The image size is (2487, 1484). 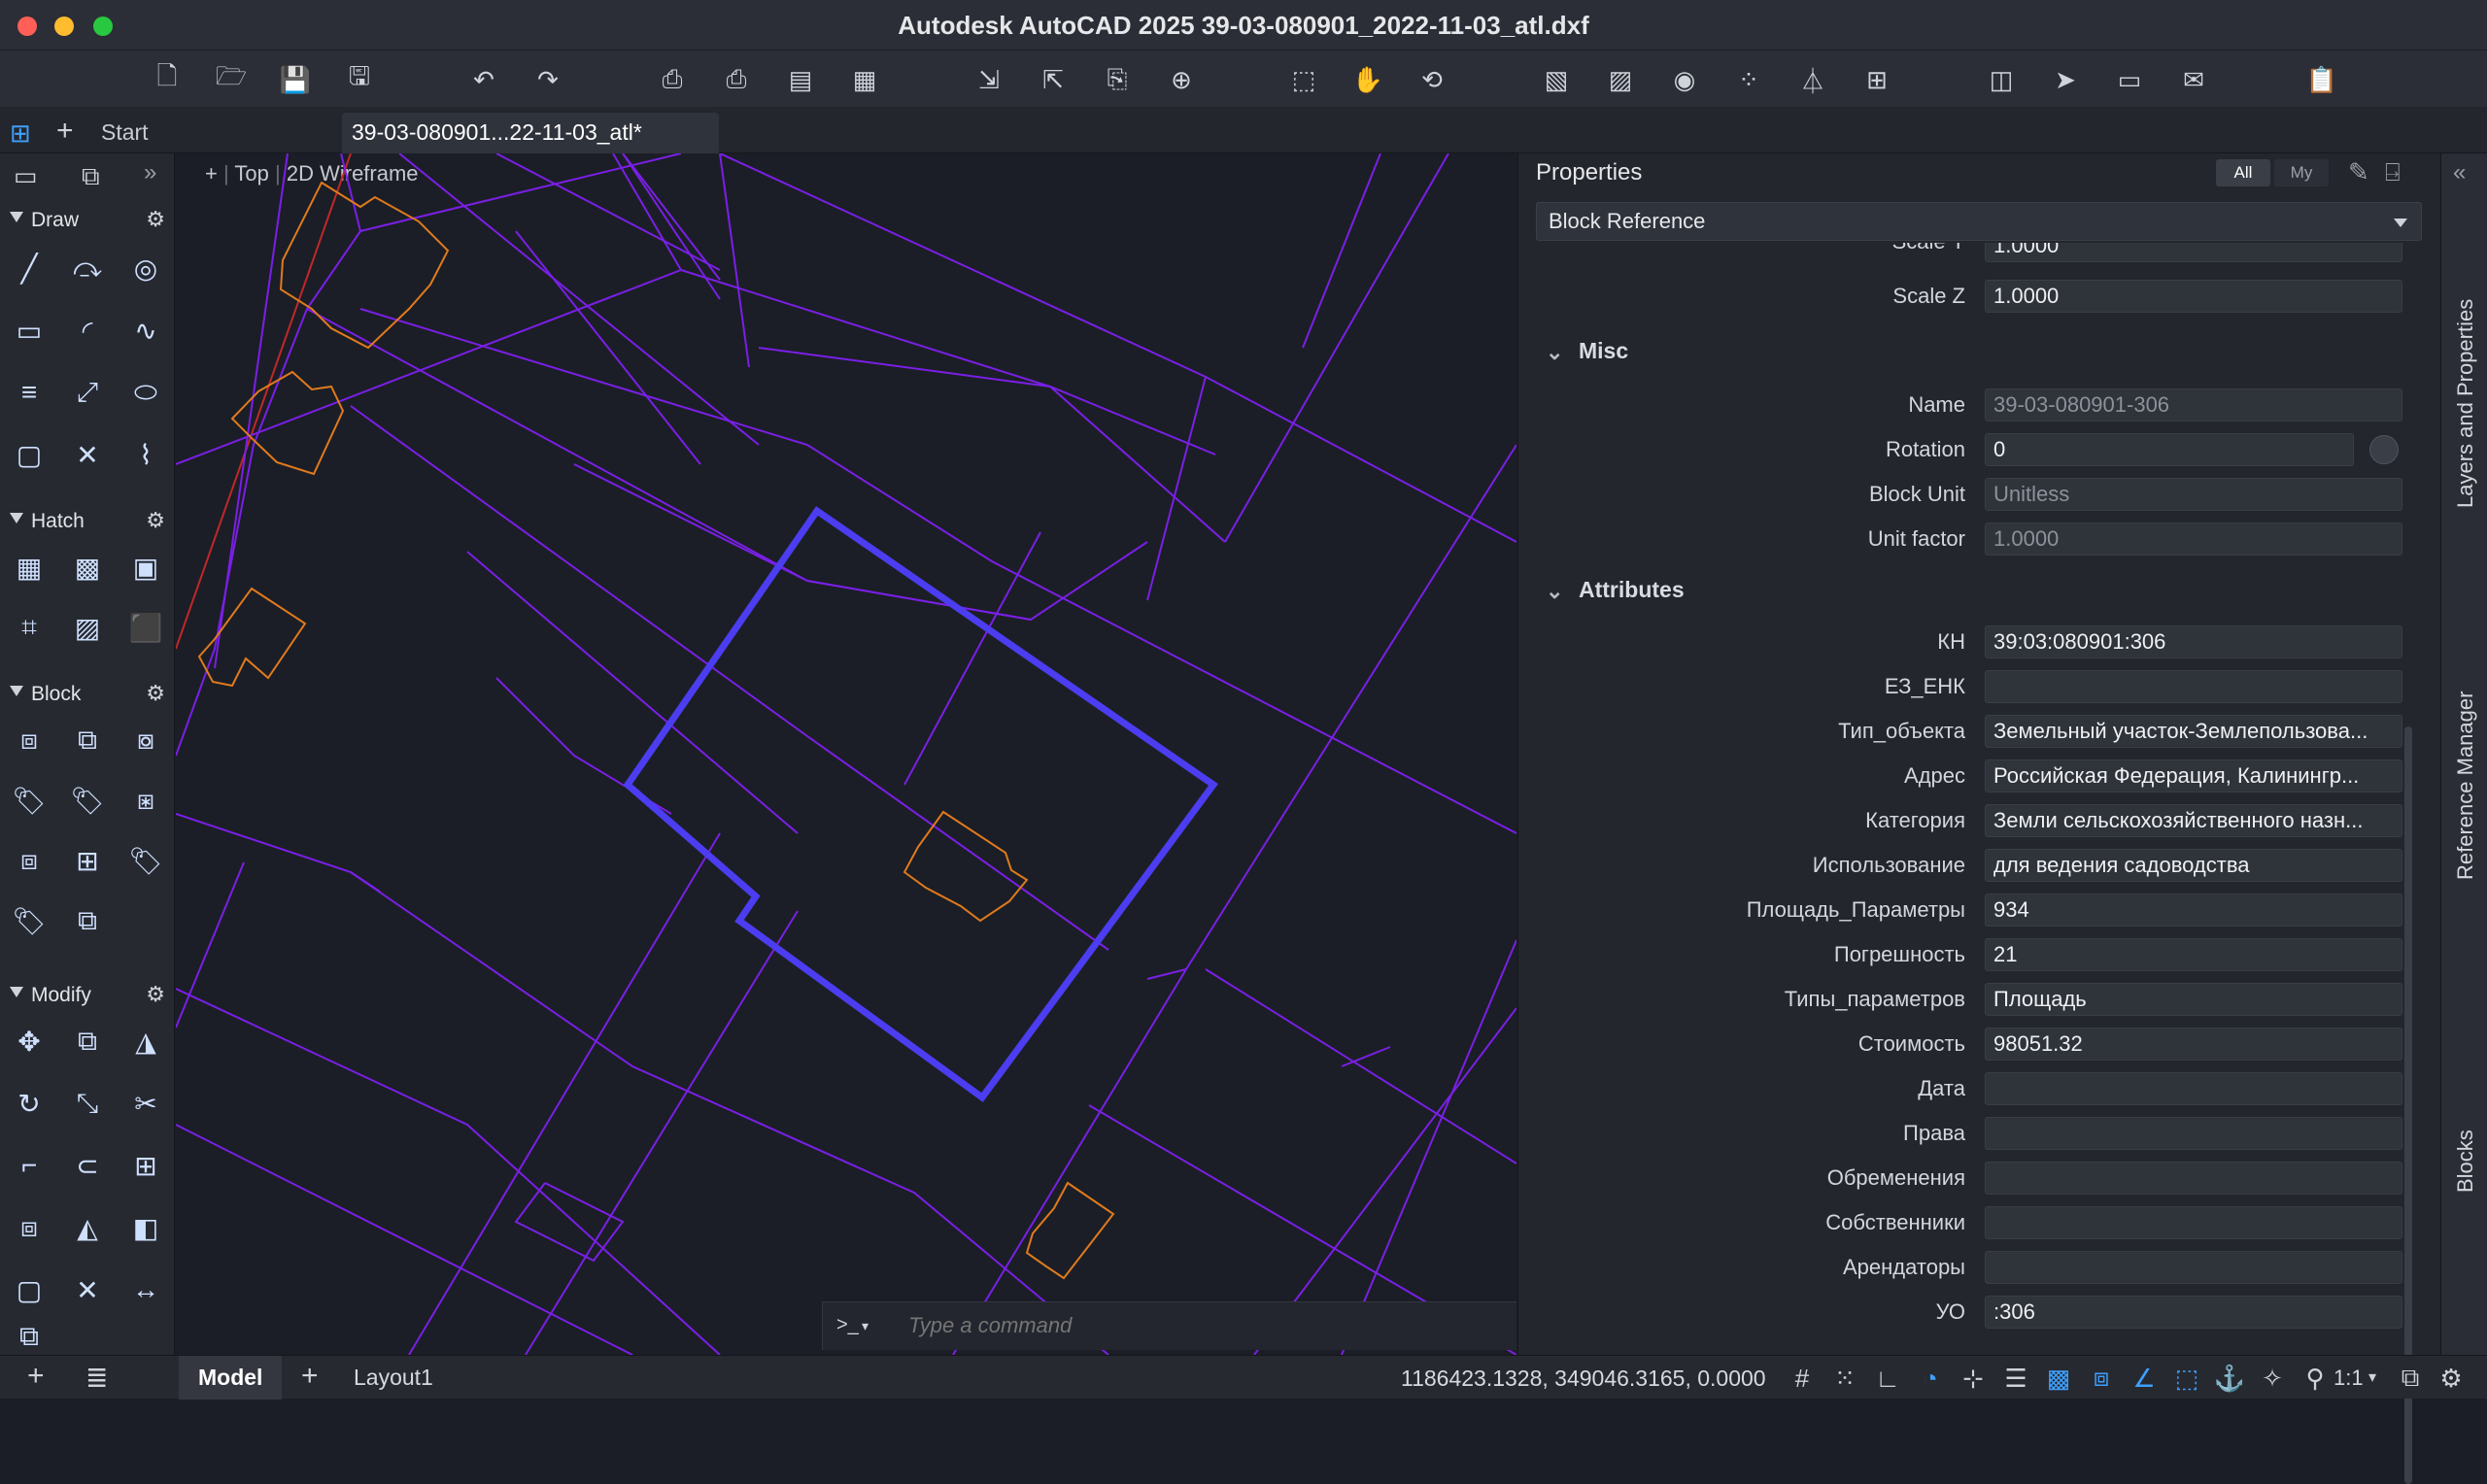 What do you see at coordinates (29, 1289) in the screenshot?
I see `align-icon: ▢` at bounding box center [29, 1289].